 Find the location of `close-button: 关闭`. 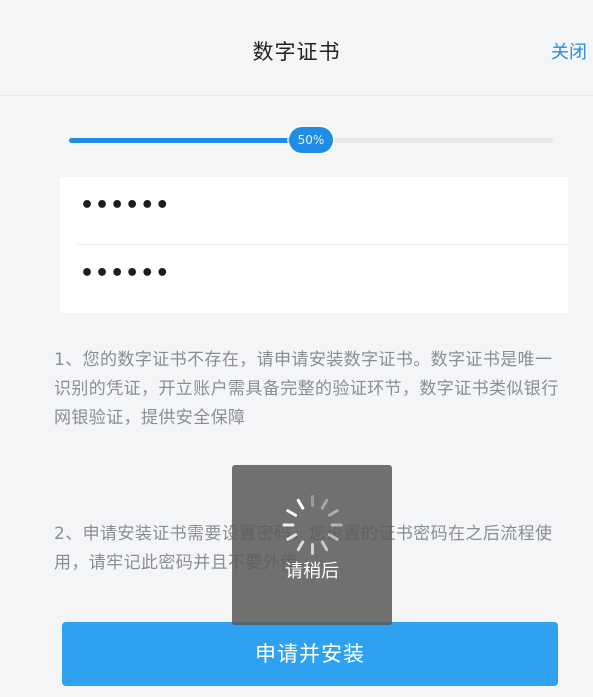

close-button: 关闭 is located at coordinates (569, 51).